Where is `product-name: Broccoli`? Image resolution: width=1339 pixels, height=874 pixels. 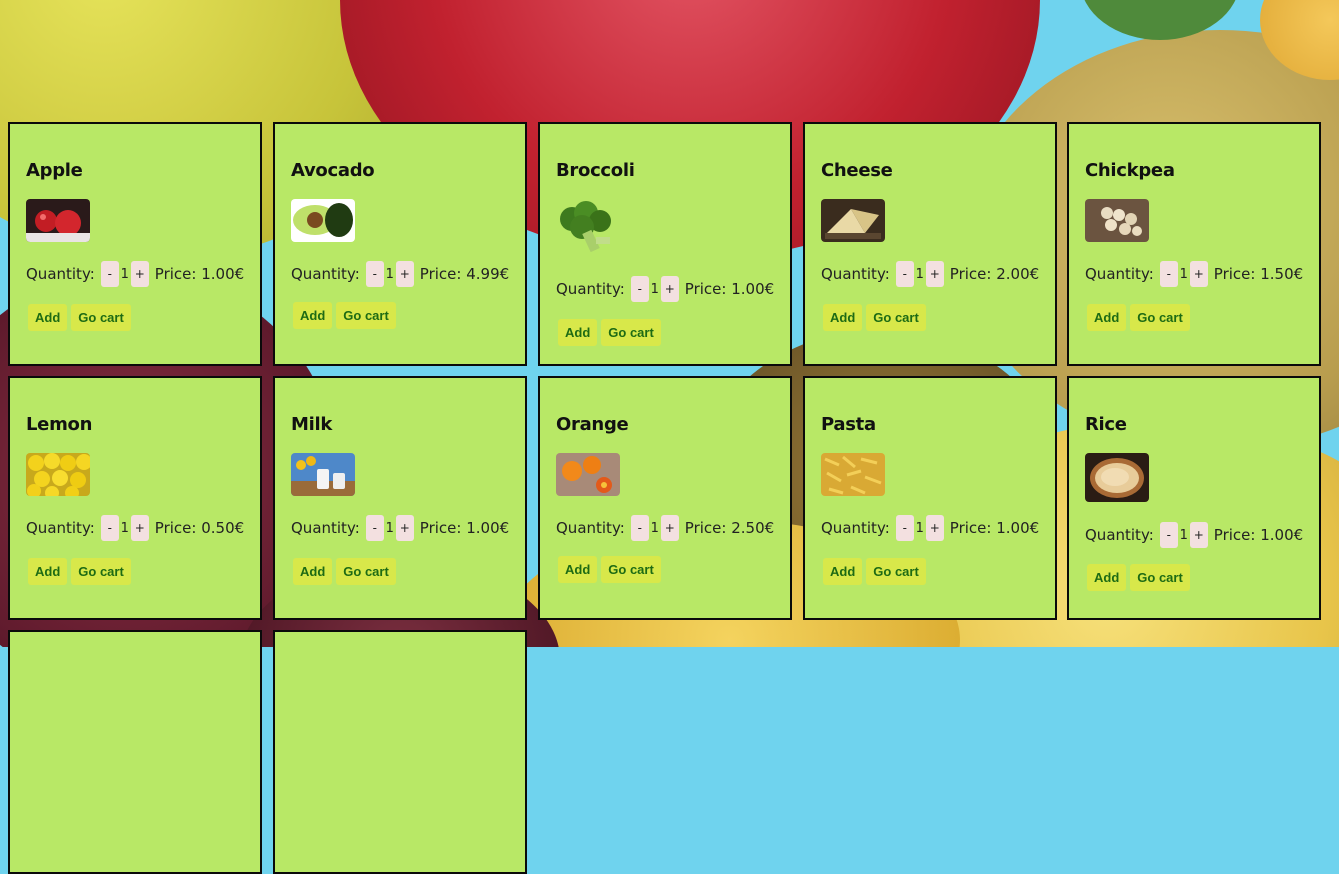 product-name: Broccoli is located at coordinates (595, 170).